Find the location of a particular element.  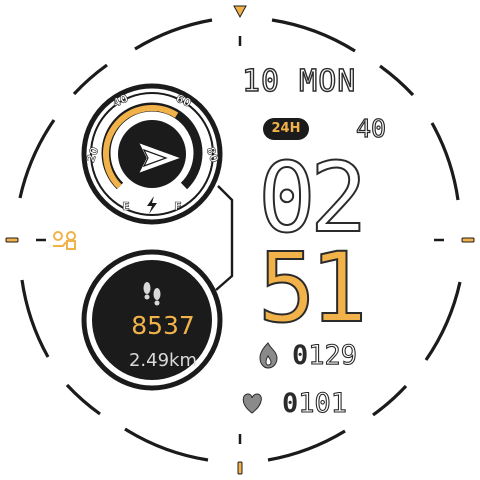

heart-rate-digits: 101 is located at coordinates (323, 403).